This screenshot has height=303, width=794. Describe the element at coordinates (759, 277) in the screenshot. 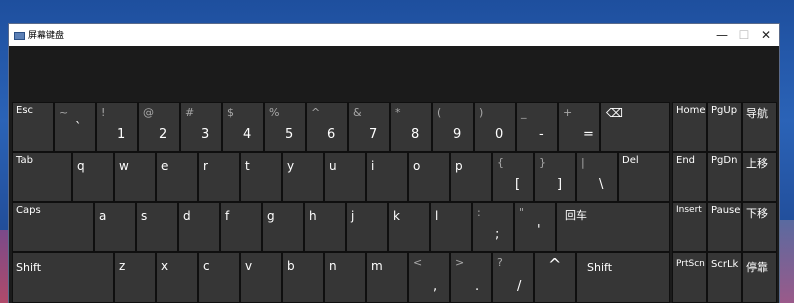

I see `key-dock: 停靠` at that location.